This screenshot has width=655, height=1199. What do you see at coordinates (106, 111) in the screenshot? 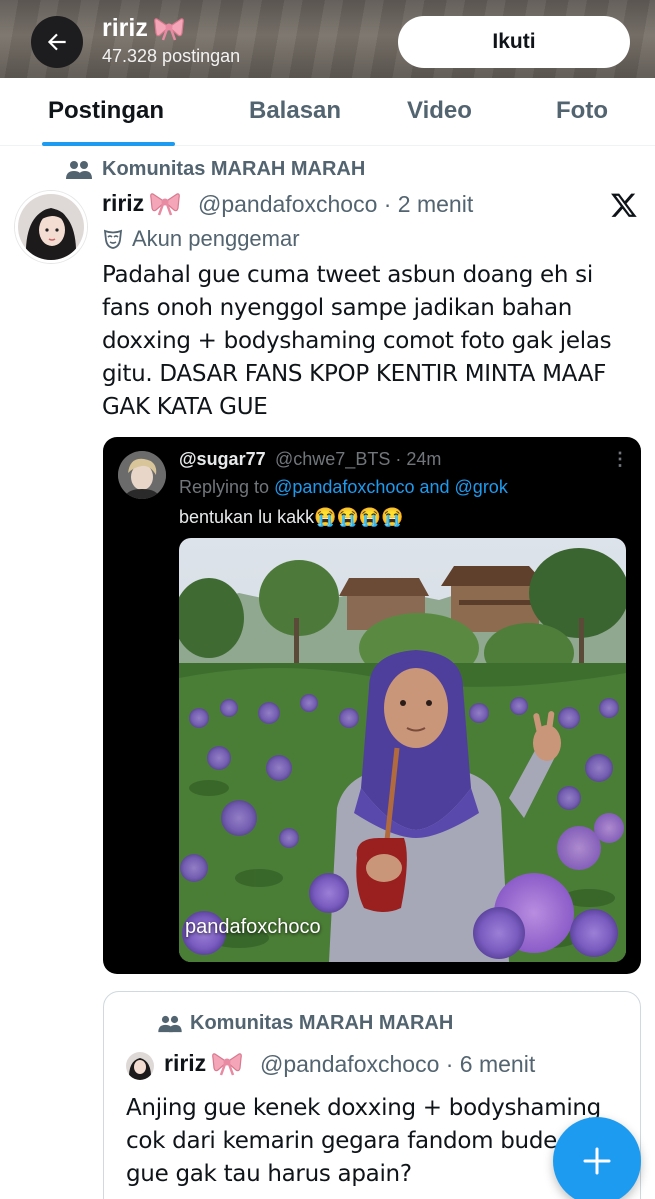
I see `tab-postingan: Postingan` at bounding box center [106, 111].